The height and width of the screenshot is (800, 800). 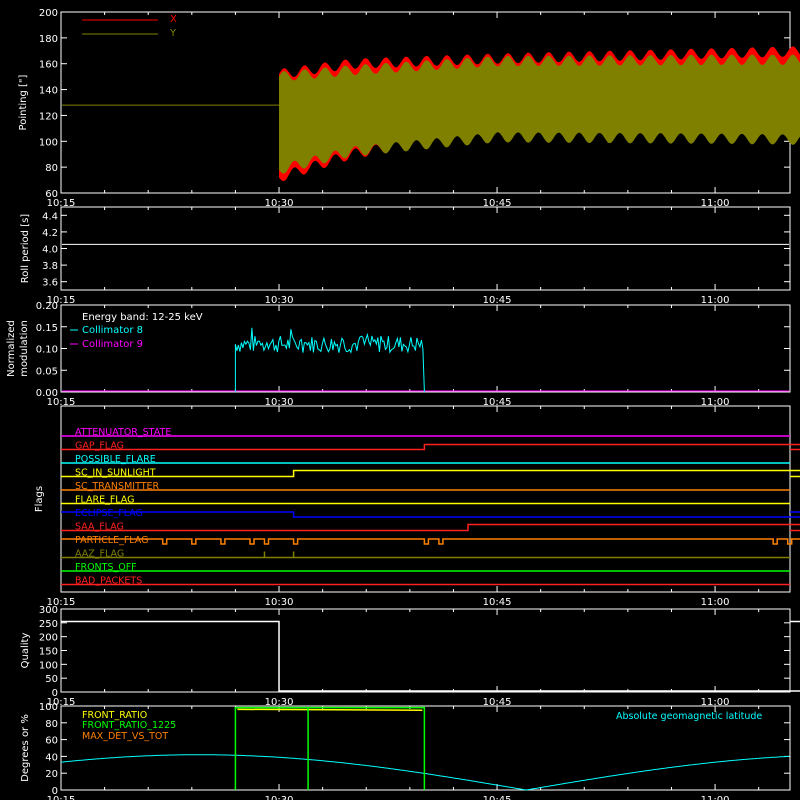 What do you see at coordinates (48, 116) in the screenshot?
I see `pointing-ytick-label: 120` at bounding box center [48, 116].